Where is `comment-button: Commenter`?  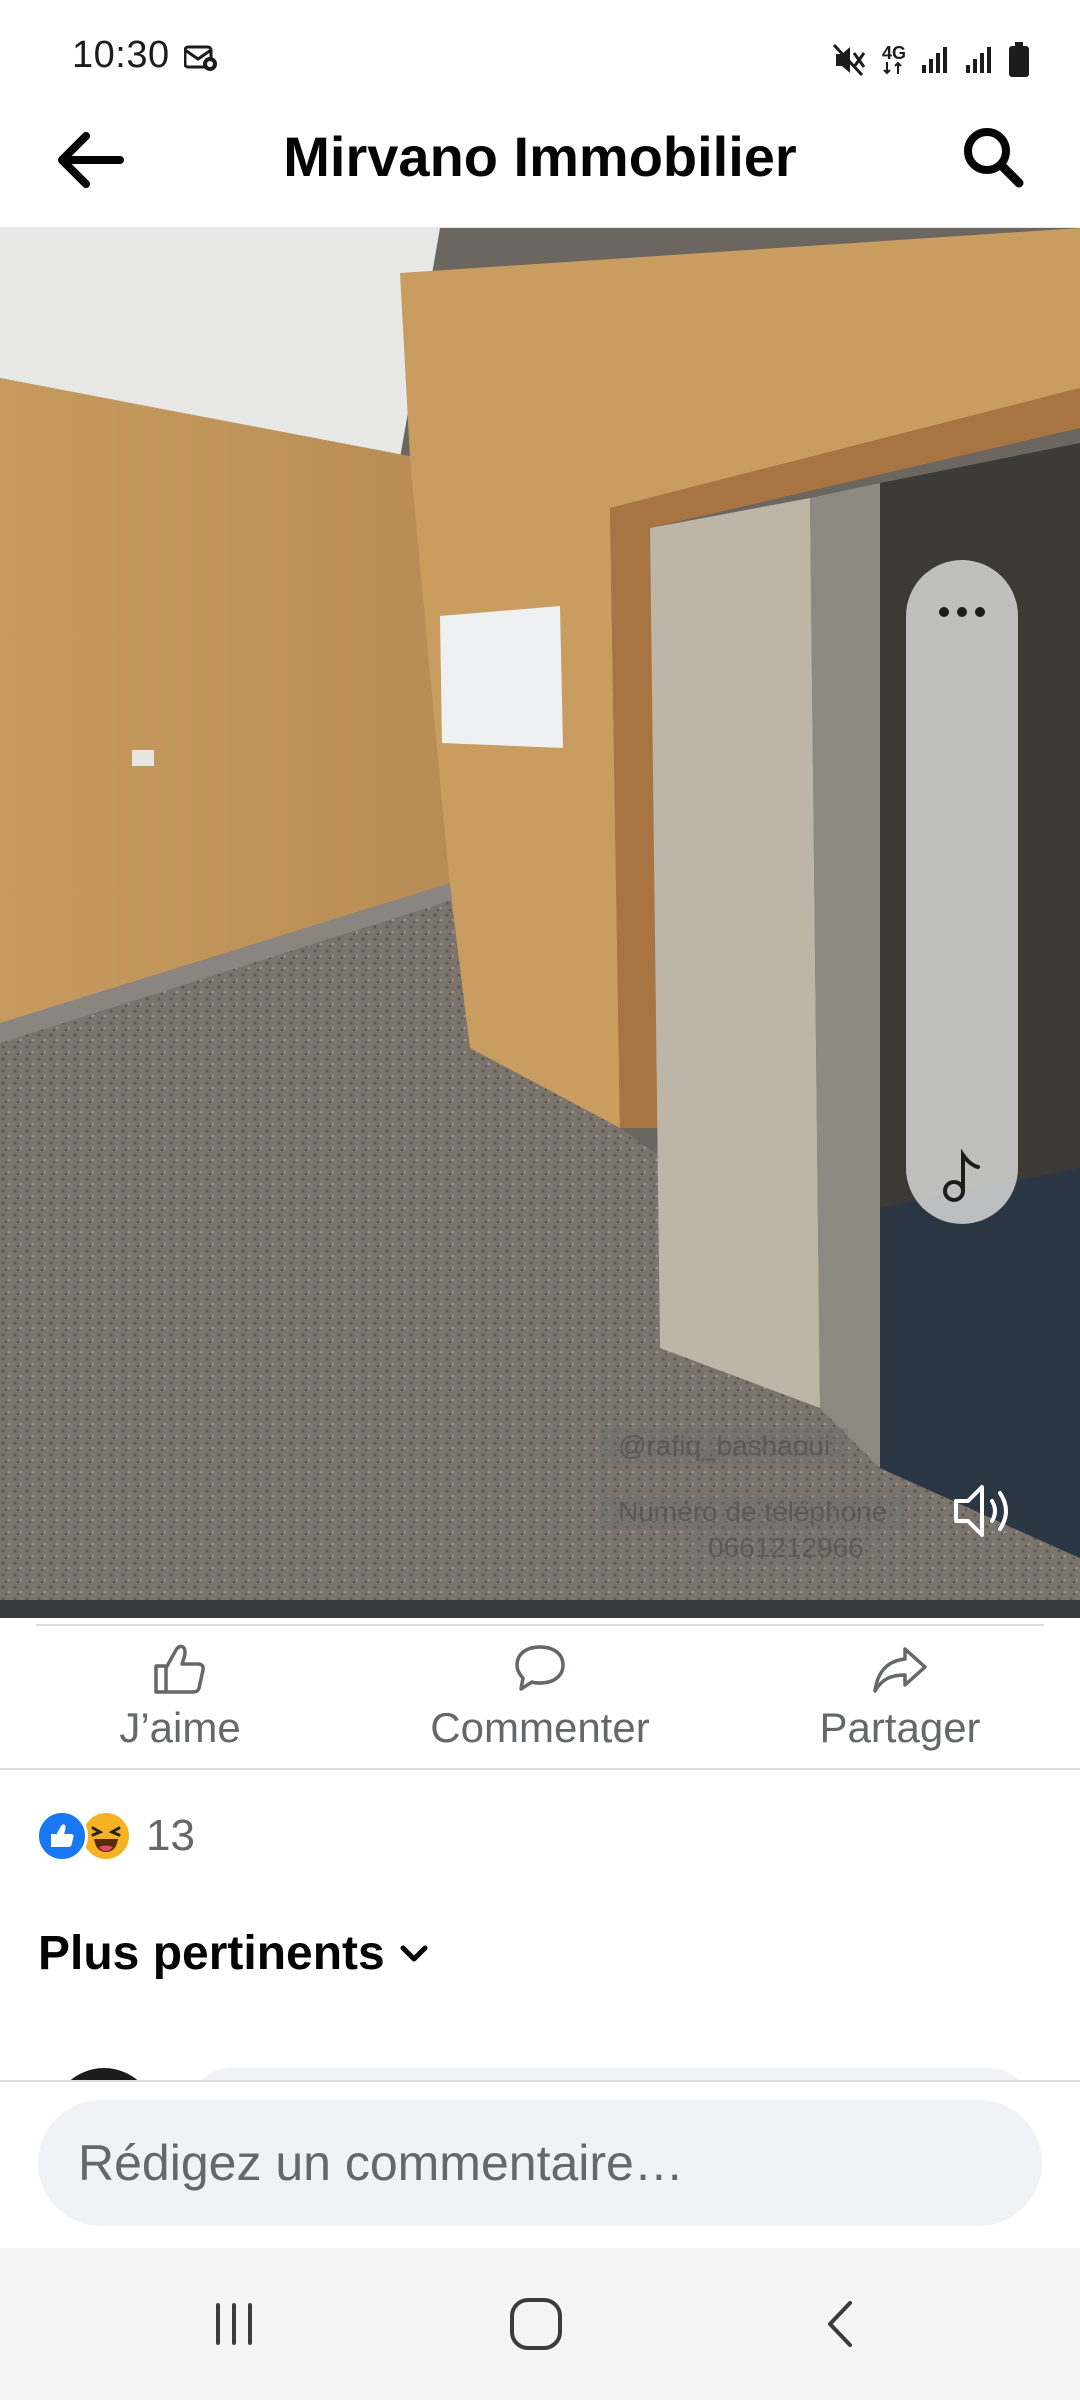
comment-button: Commenter is located at coordinates (540, 1700).